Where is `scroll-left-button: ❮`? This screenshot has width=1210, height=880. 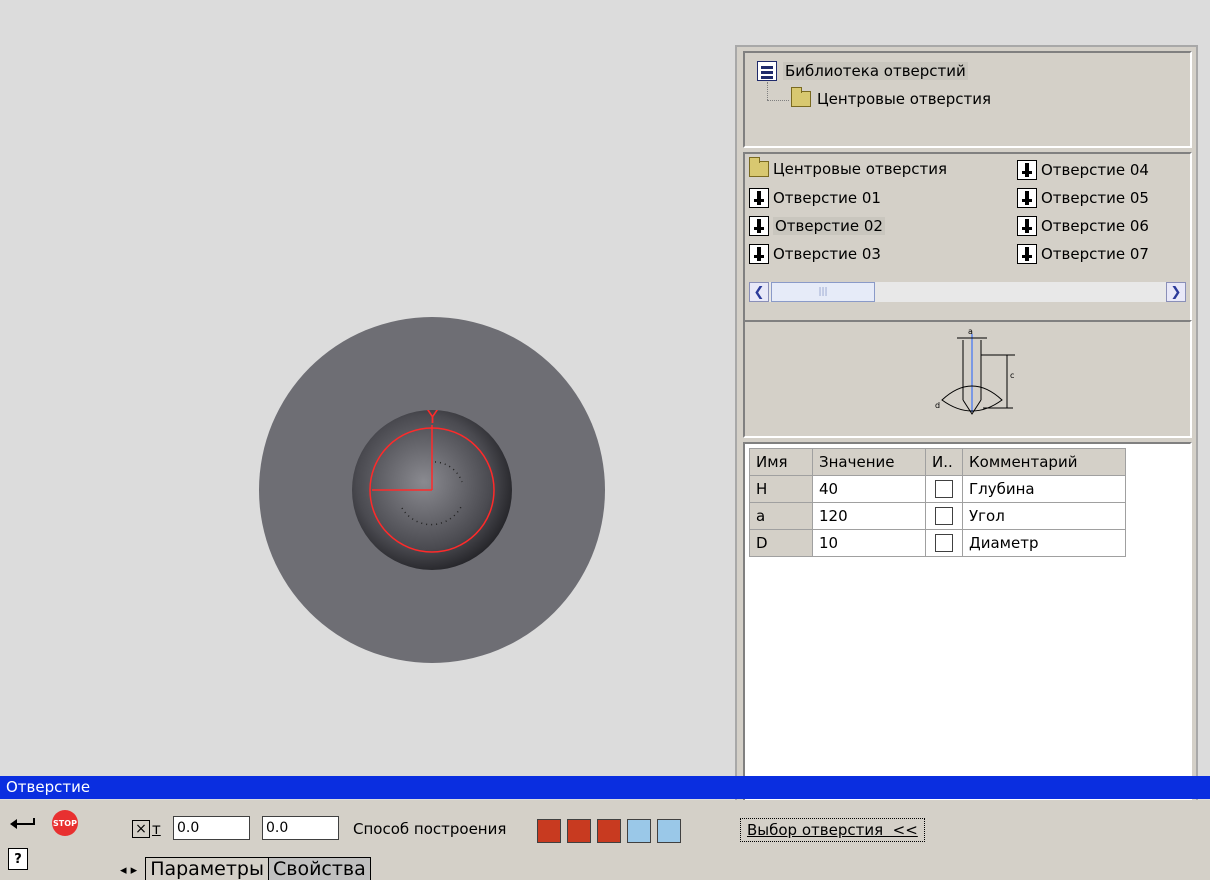 scroll-left-button: ❮ is located at coordinates (759, 292).